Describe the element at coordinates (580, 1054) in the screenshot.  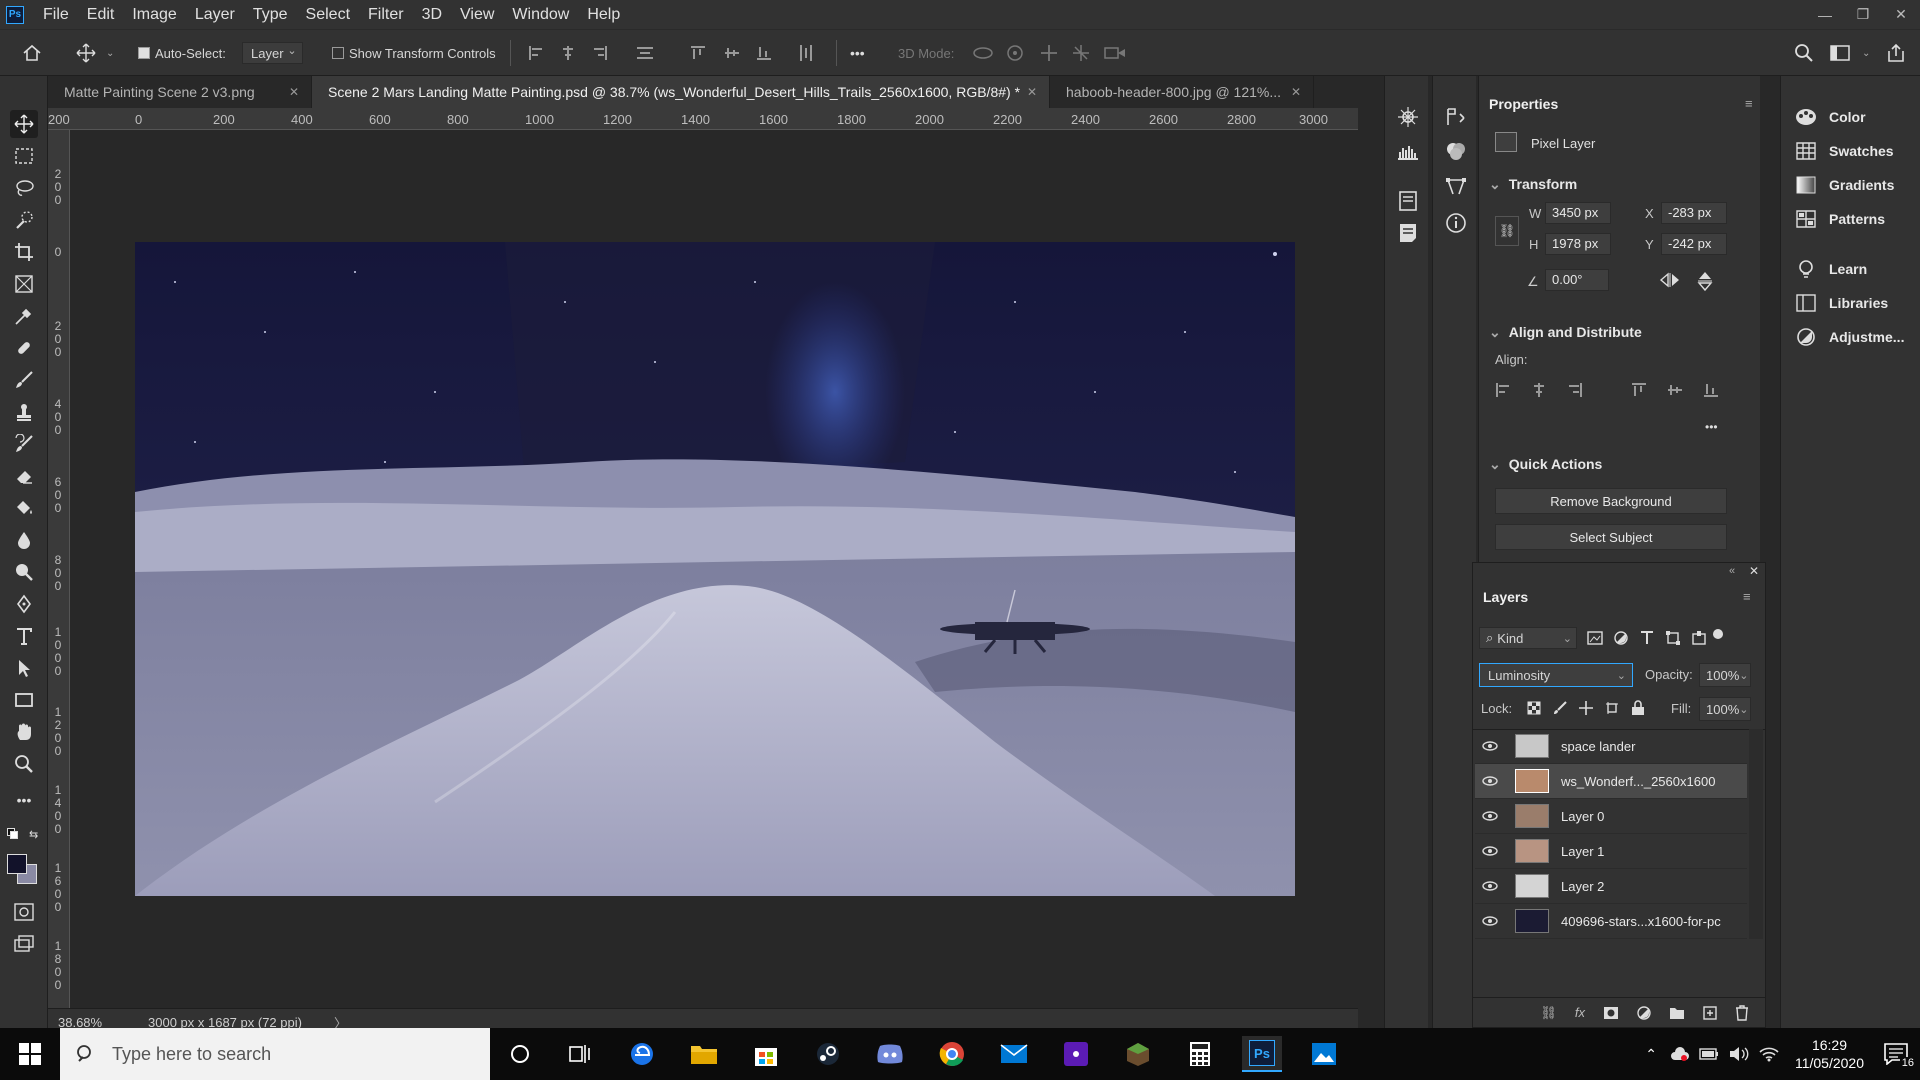
I see `task-view-icon` at that location.